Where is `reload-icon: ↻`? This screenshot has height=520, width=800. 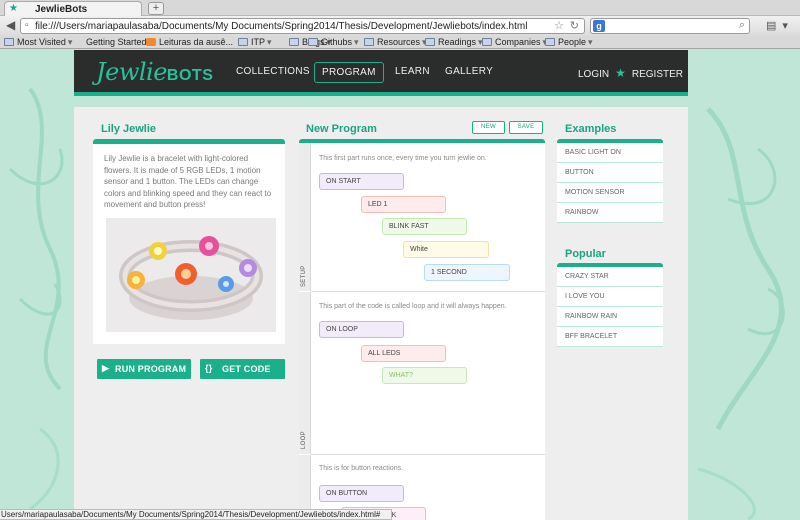 reload-icon: ↻ is located at coordinates (574, 25).